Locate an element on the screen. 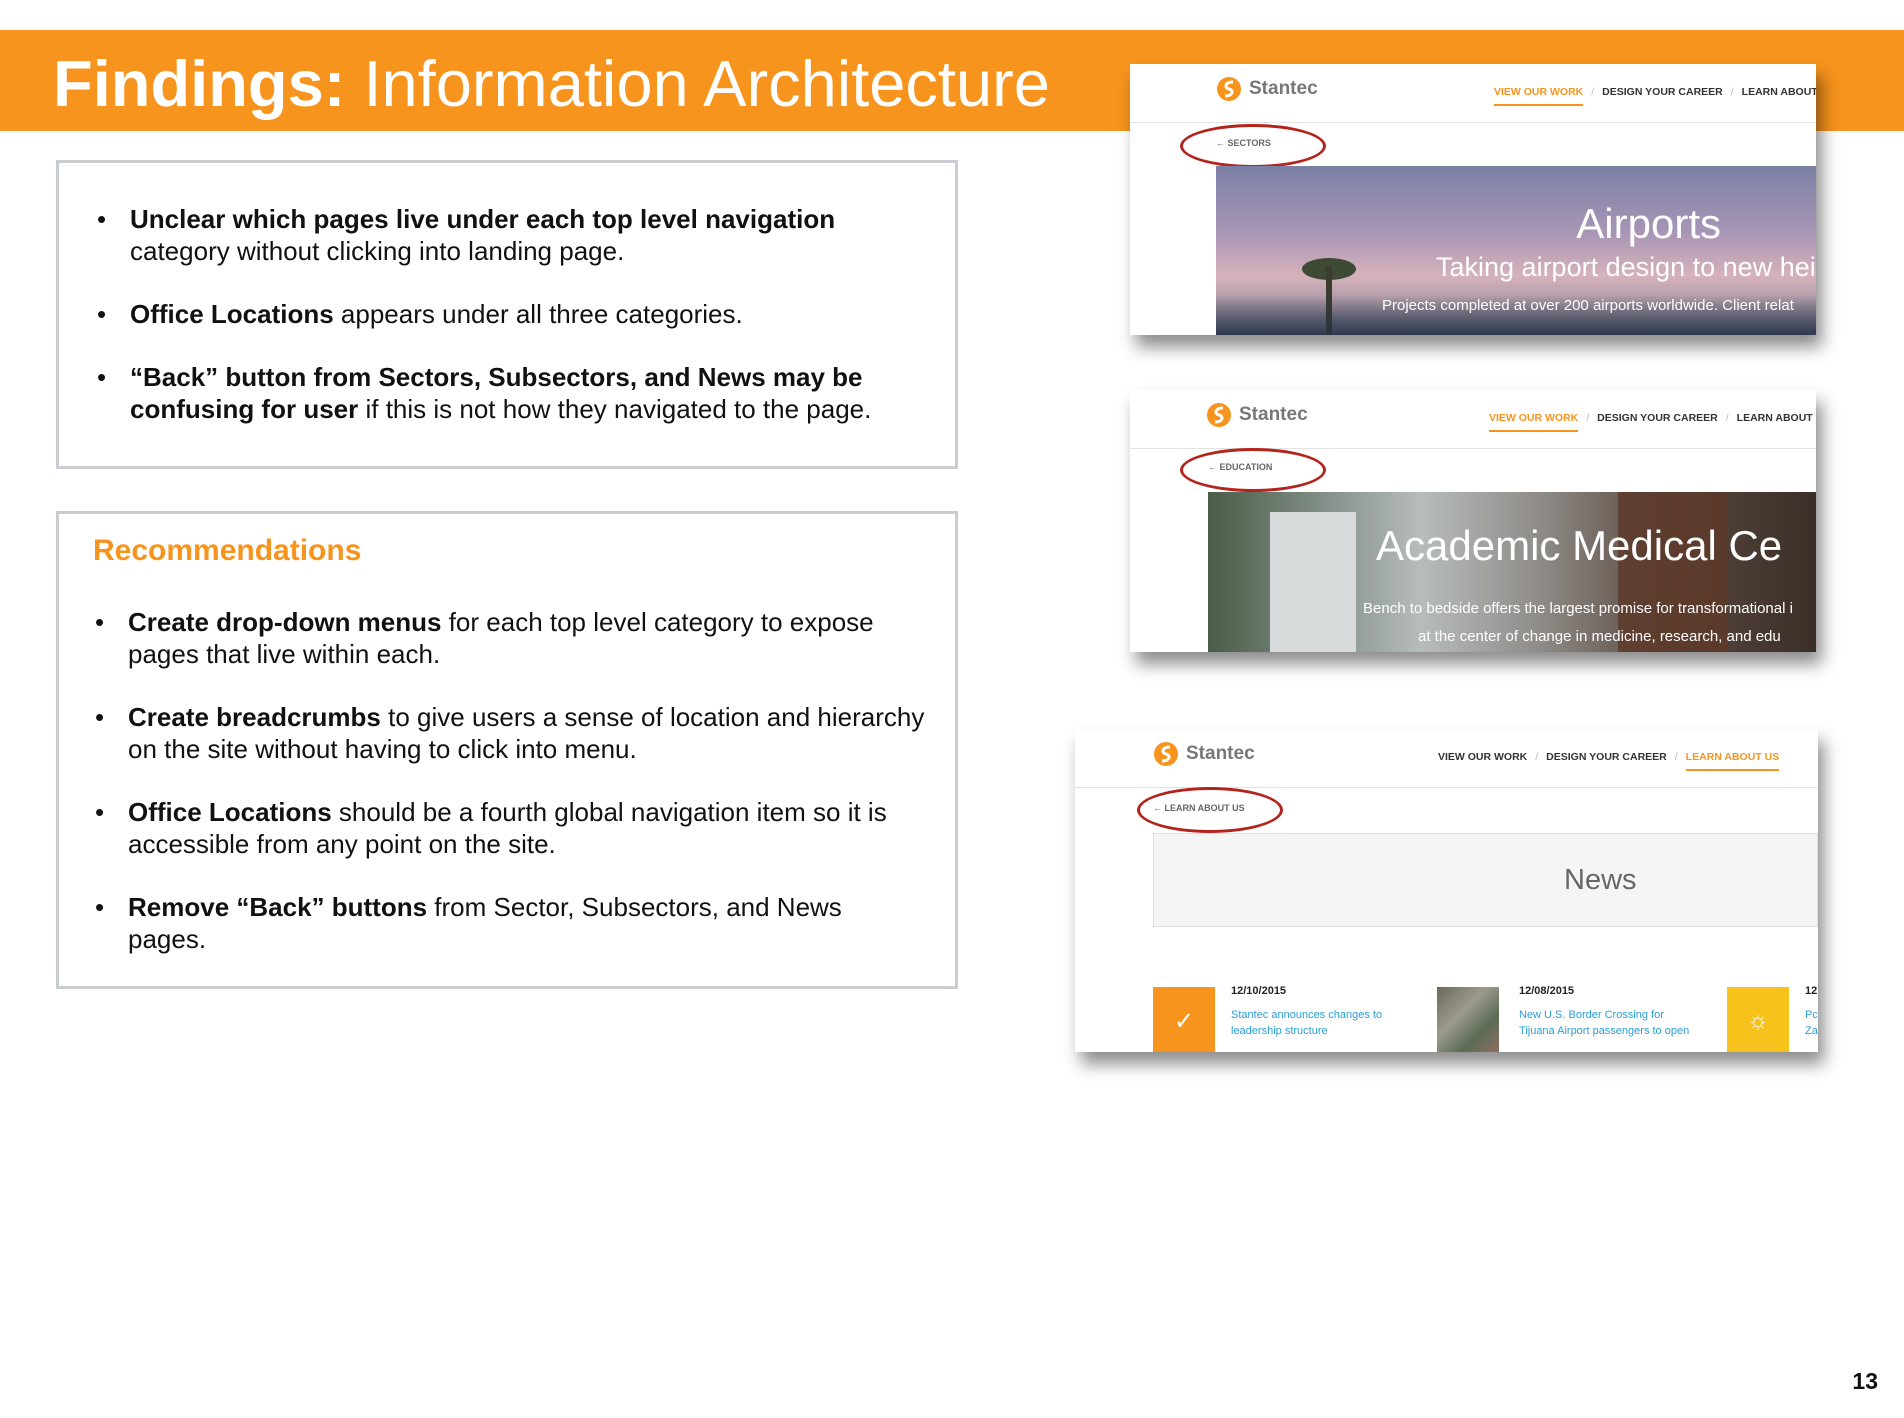 This screenshot has width=1904, height=1418. recommendations-heading: Recommendations is located at coordinates (227, 550).